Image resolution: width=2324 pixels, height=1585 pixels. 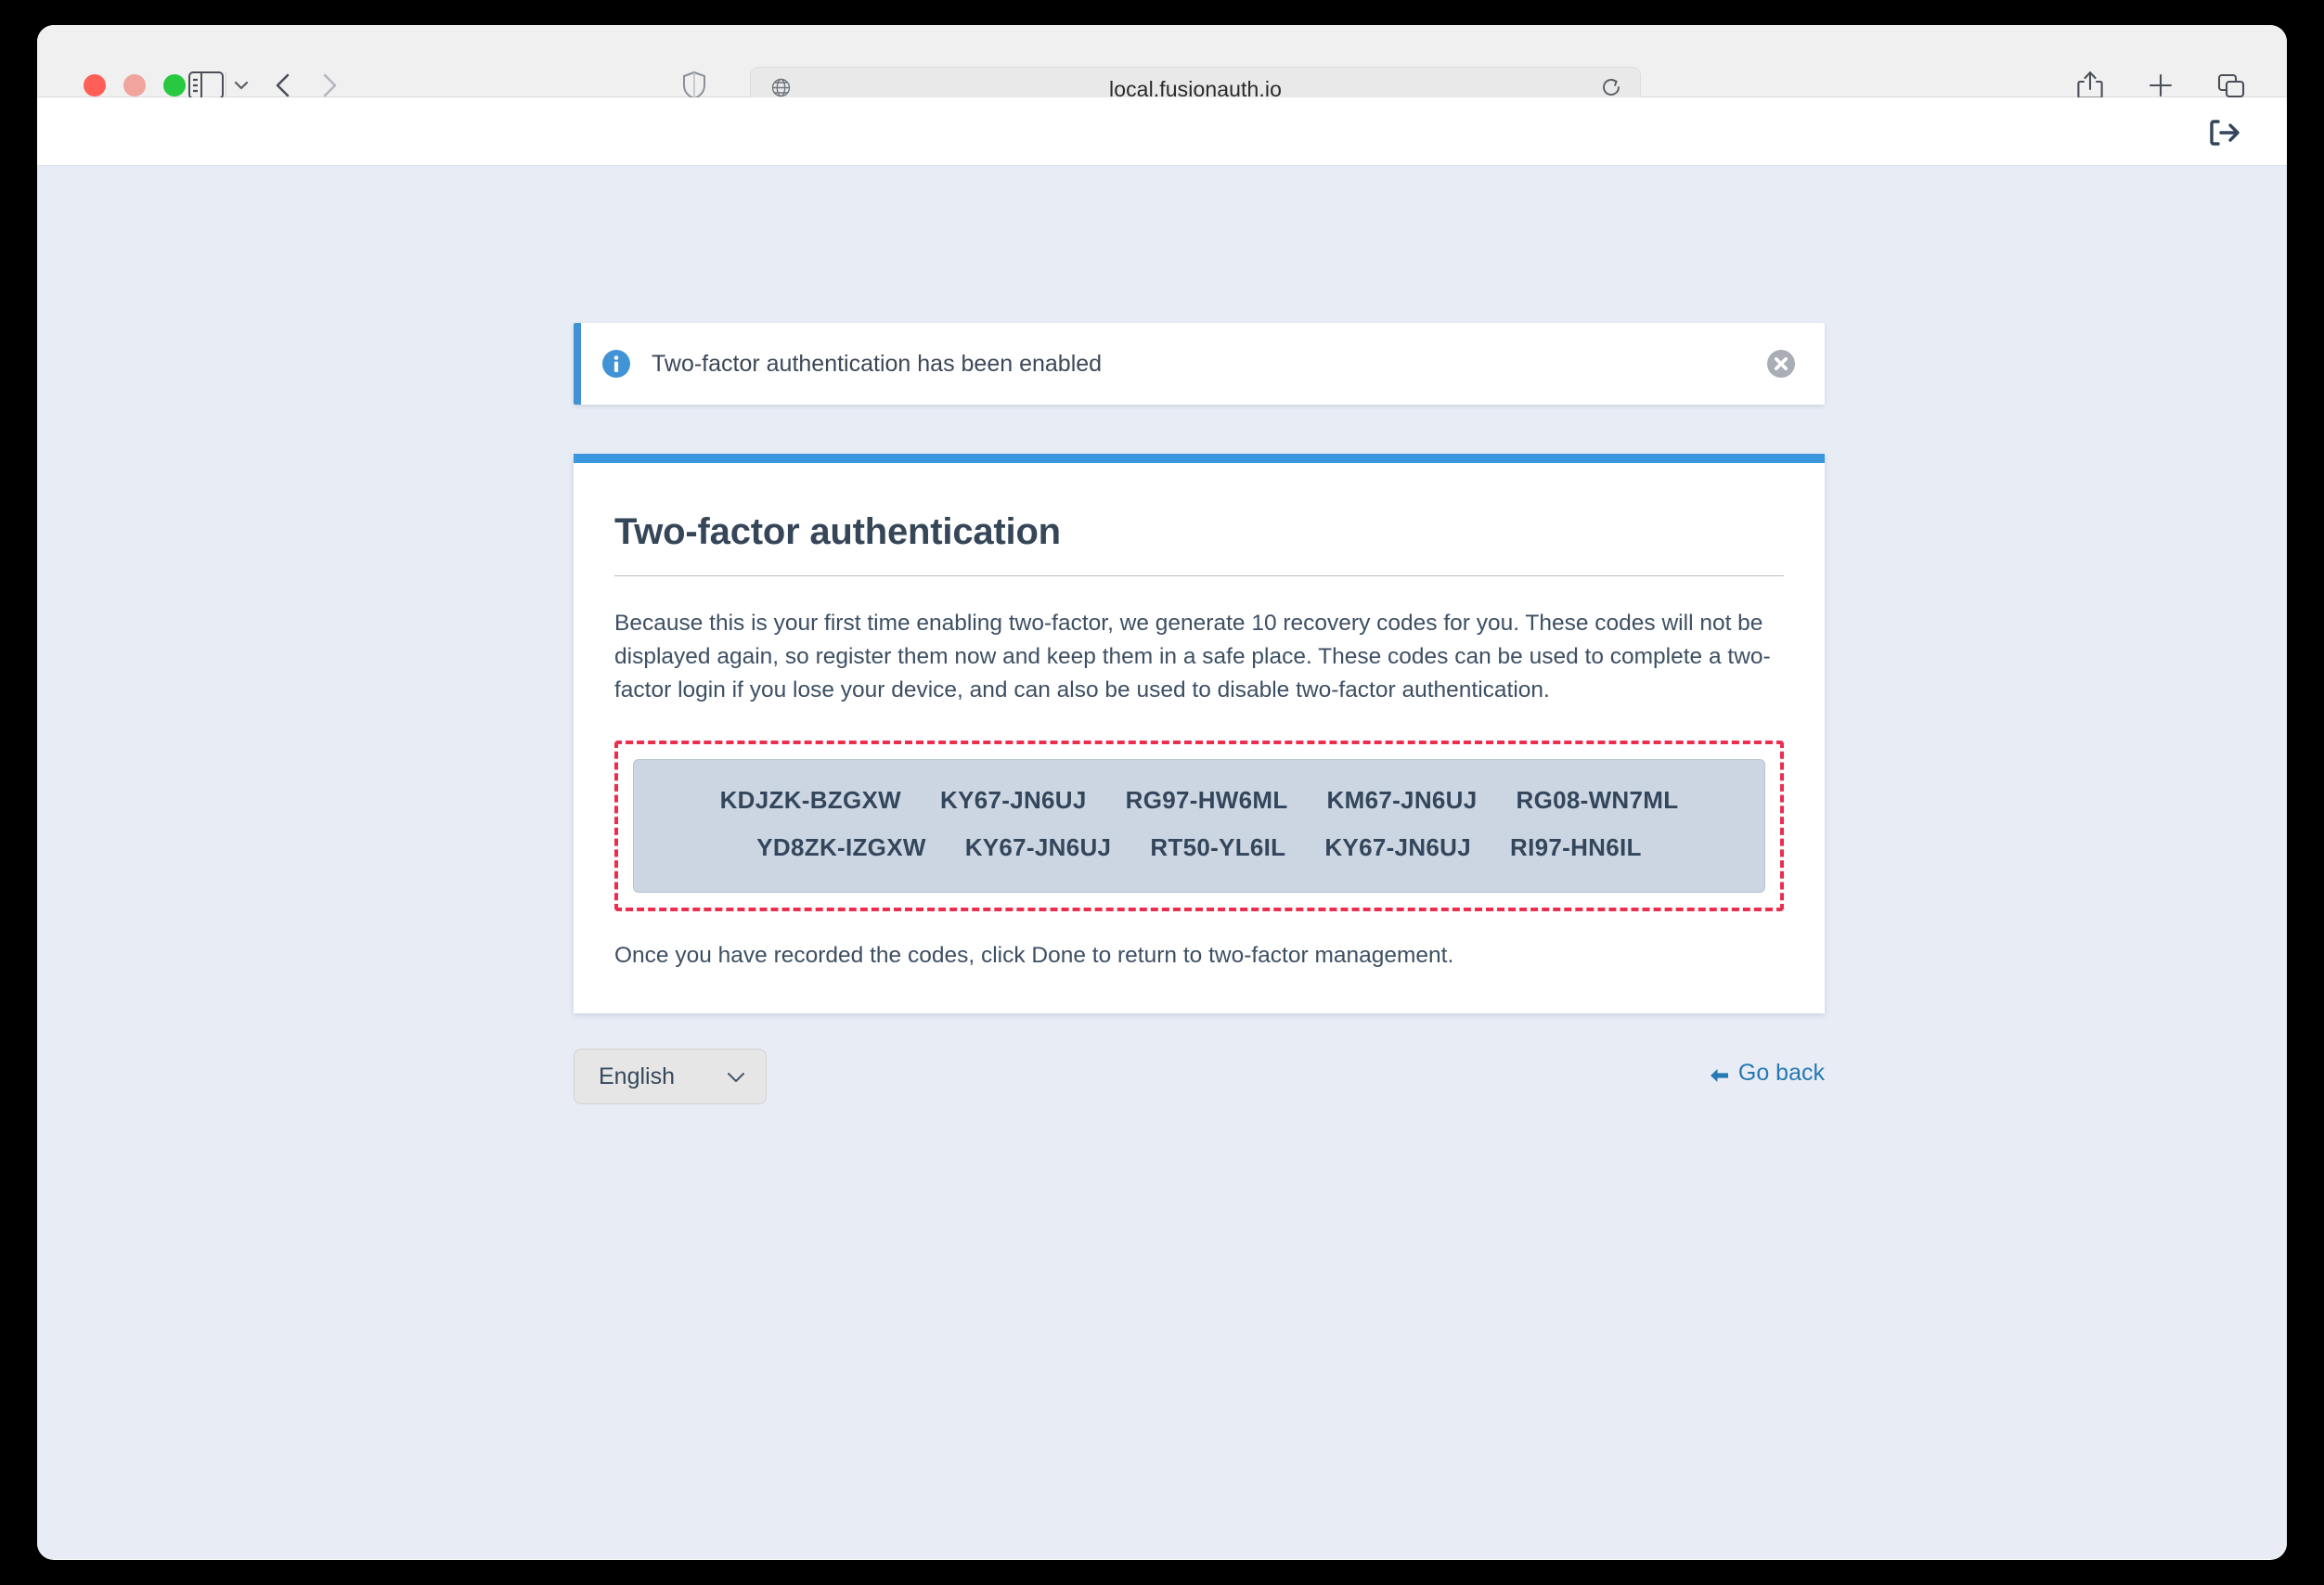 What do you see at coordinates (1402, 800) in the screenshot?
I see `recovery-code: KM67-JN6UJ` at bounding box center [1402, 800].